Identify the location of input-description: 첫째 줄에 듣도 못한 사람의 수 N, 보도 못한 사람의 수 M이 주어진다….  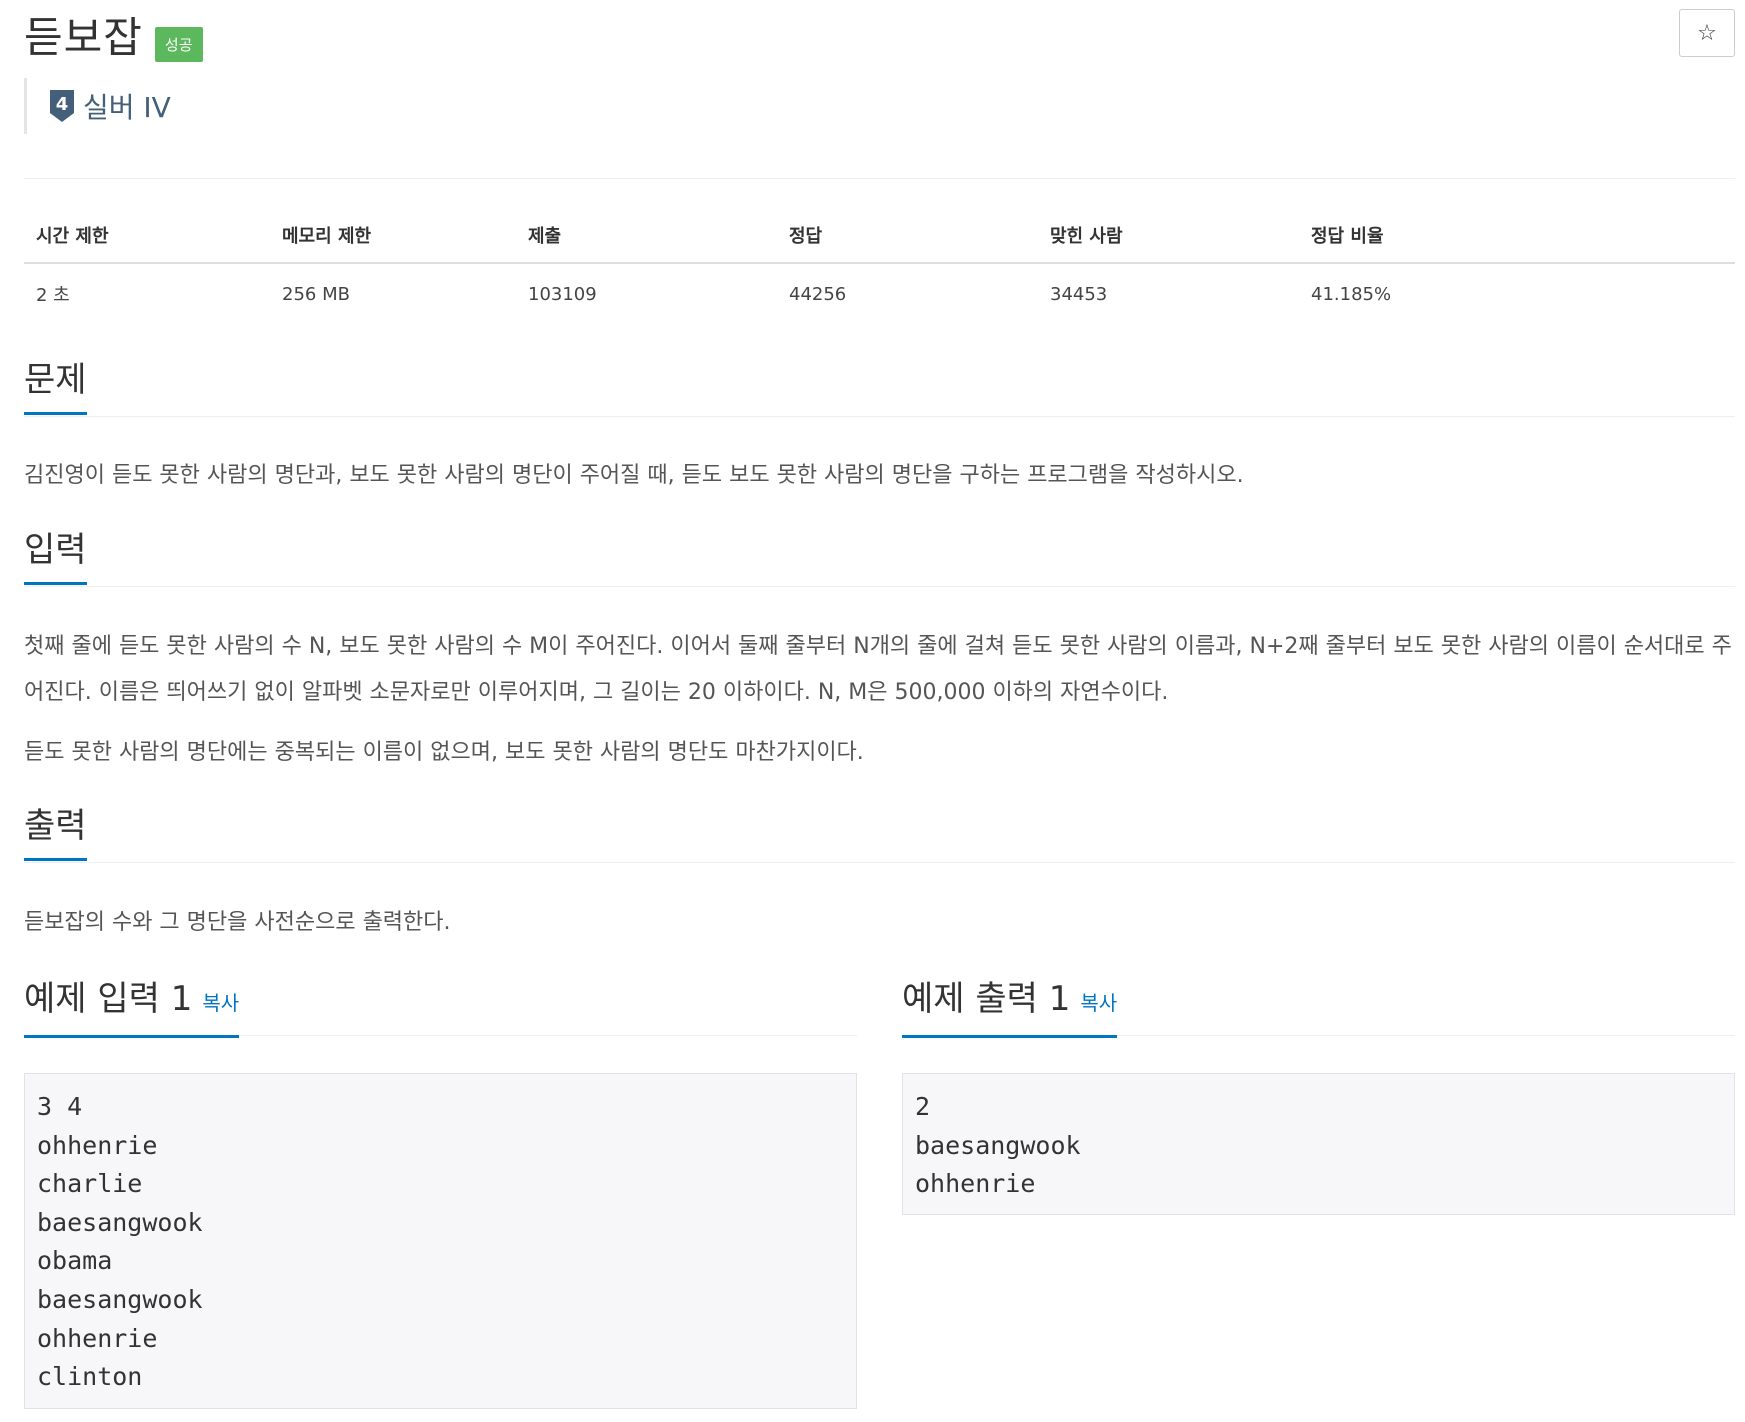
(878, 669).